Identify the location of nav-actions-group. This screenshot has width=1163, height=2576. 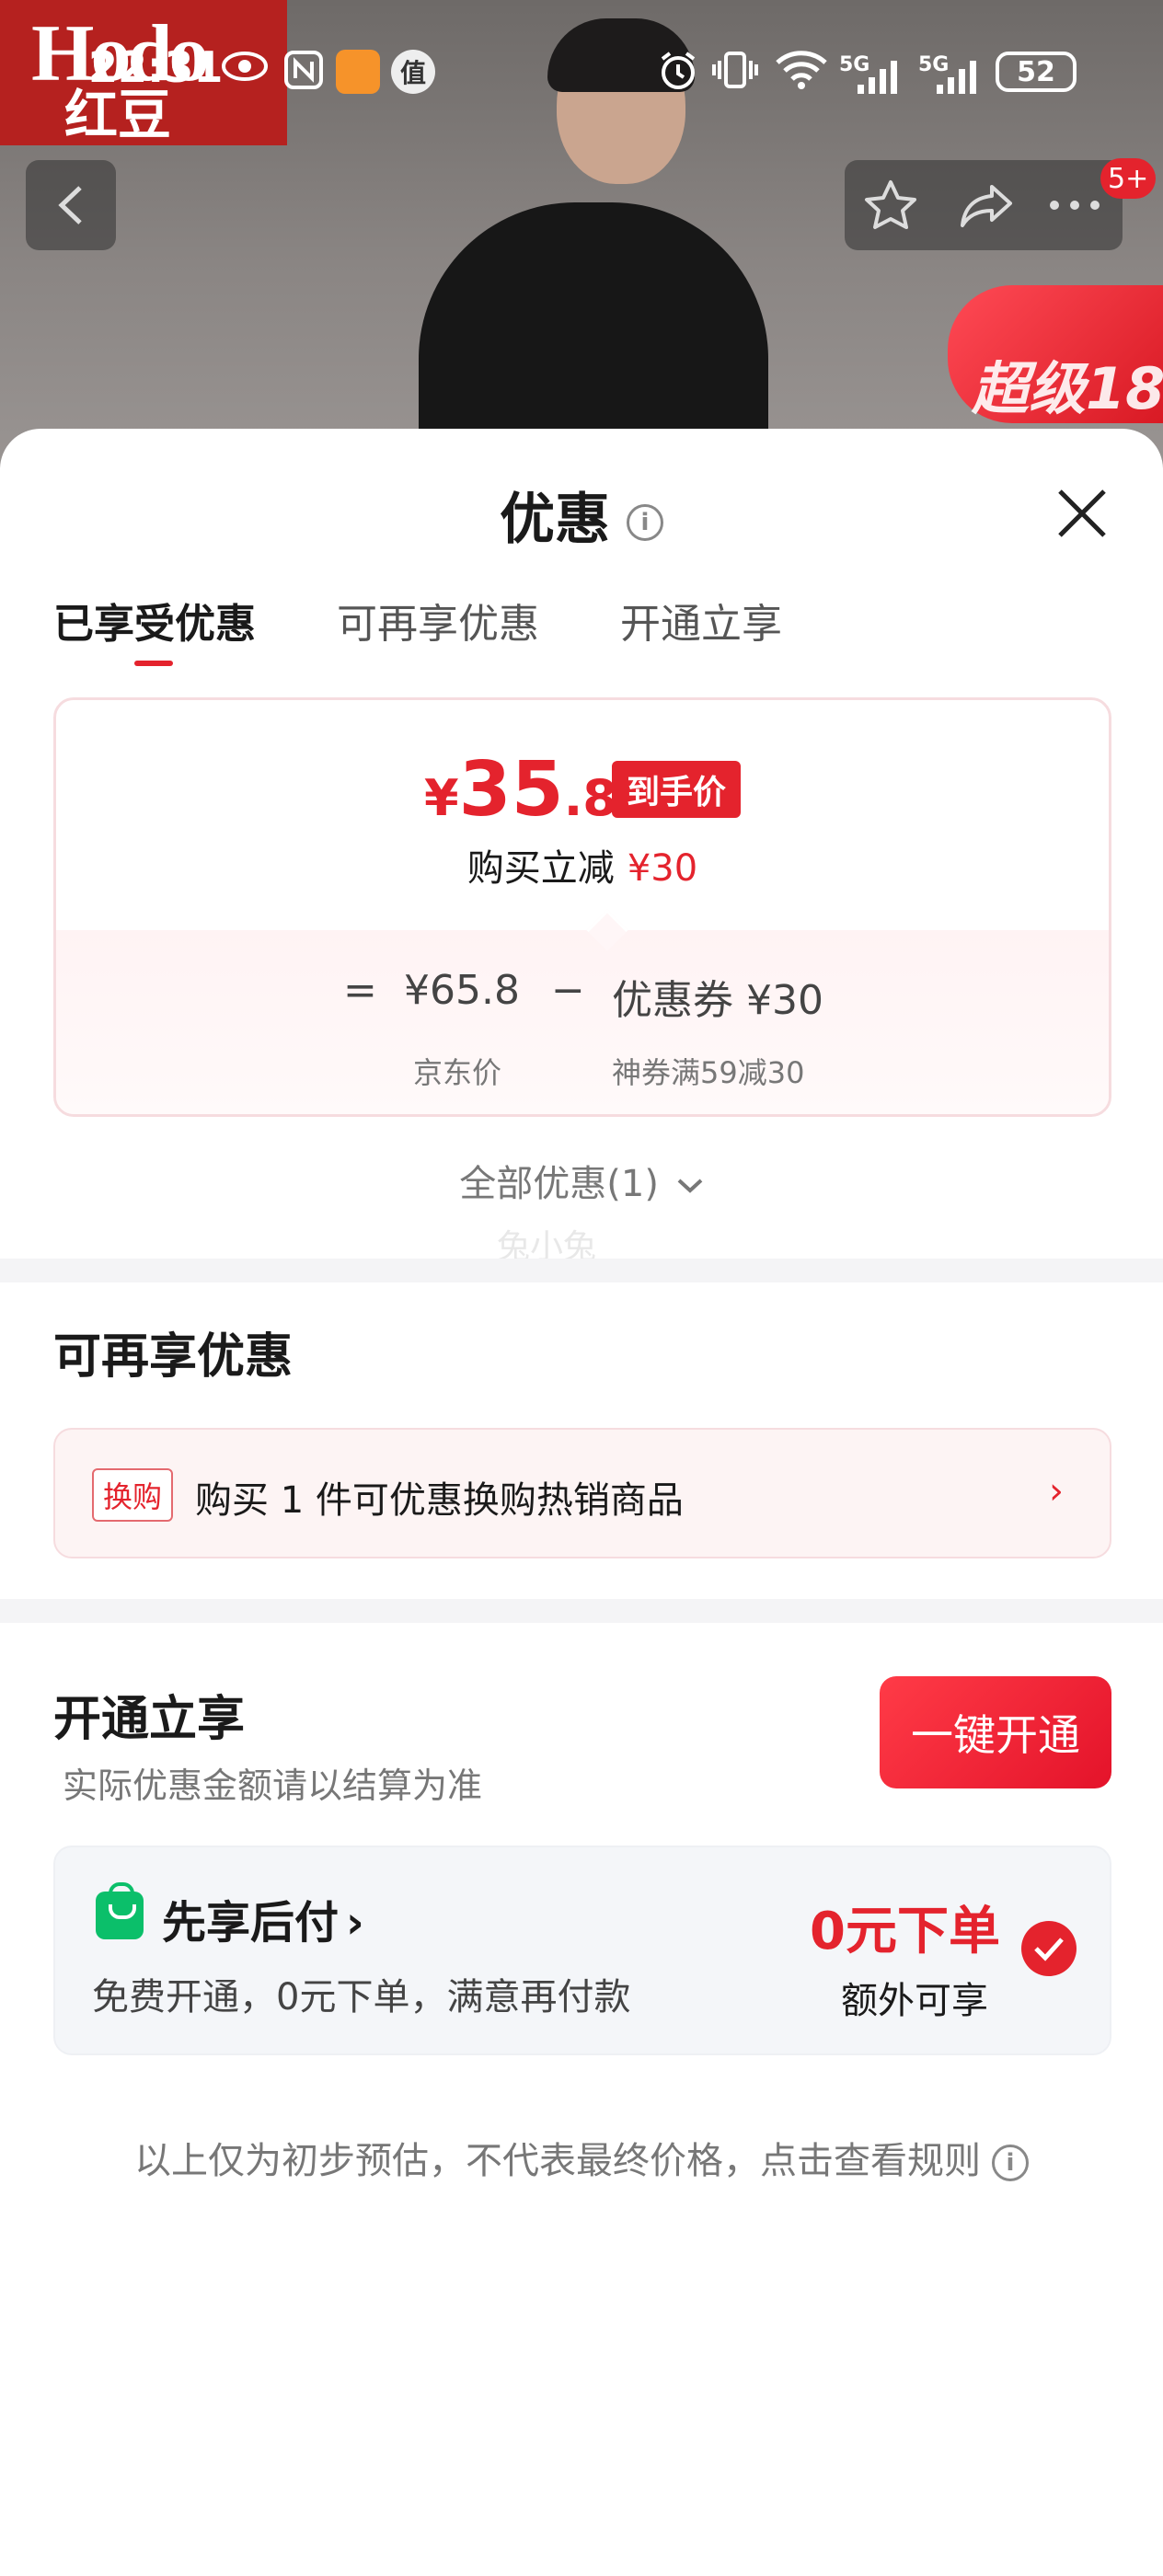
(984, 205).